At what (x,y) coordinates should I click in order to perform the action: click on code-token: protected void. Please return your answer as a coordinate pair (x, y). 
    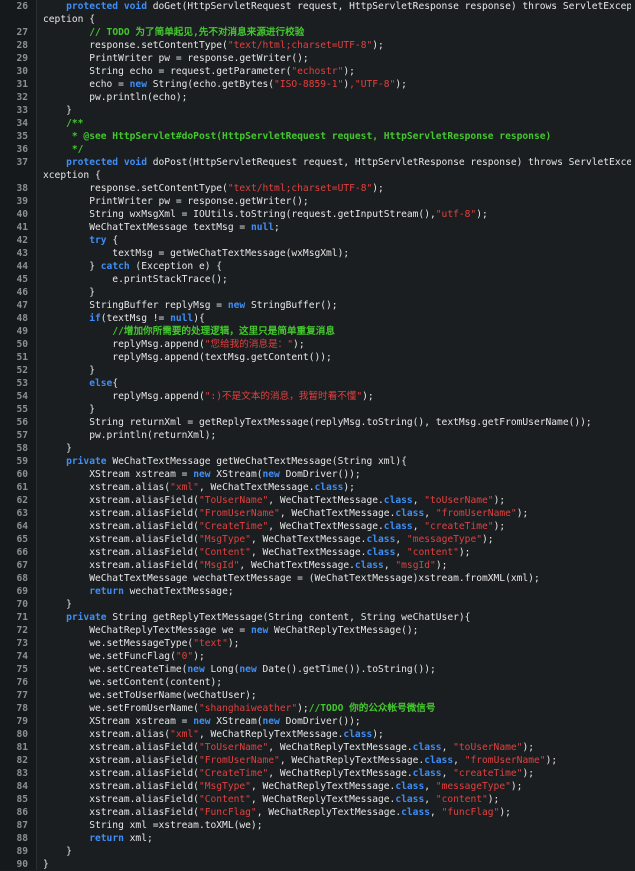
    Looking at the image, I should click on (98, 162).